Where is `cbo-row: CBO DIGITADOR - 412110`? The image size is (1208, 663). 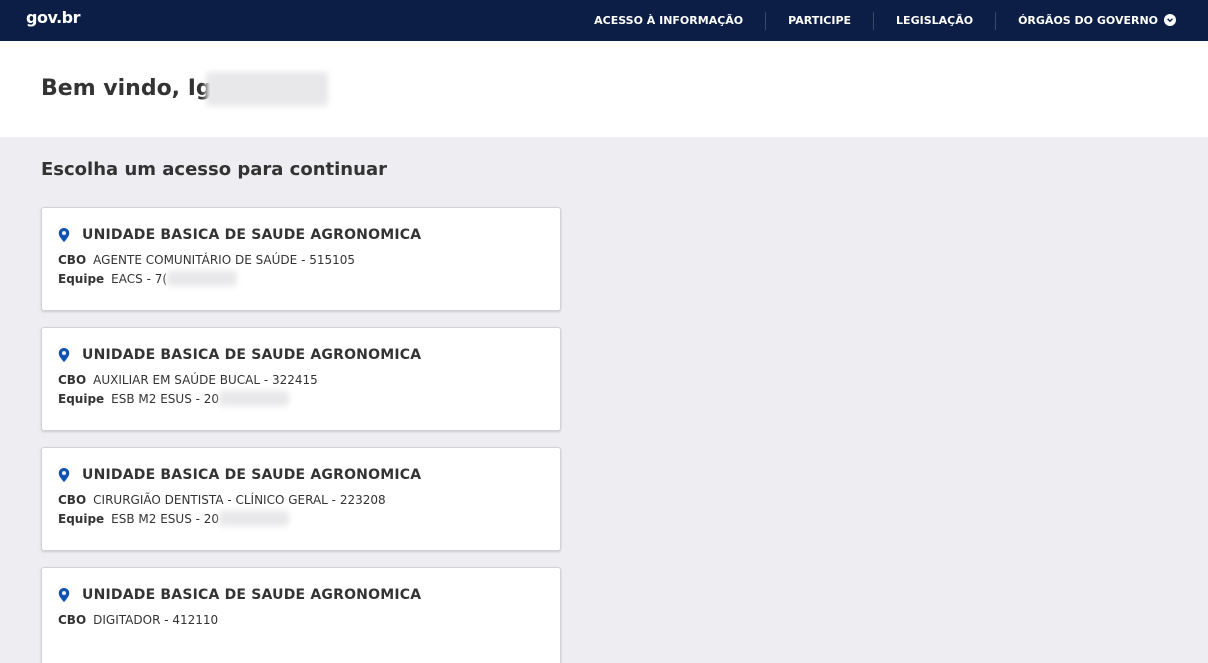
cbo-row: CBO DIGITADOR - 412110 is located at coordinates (301, 619).